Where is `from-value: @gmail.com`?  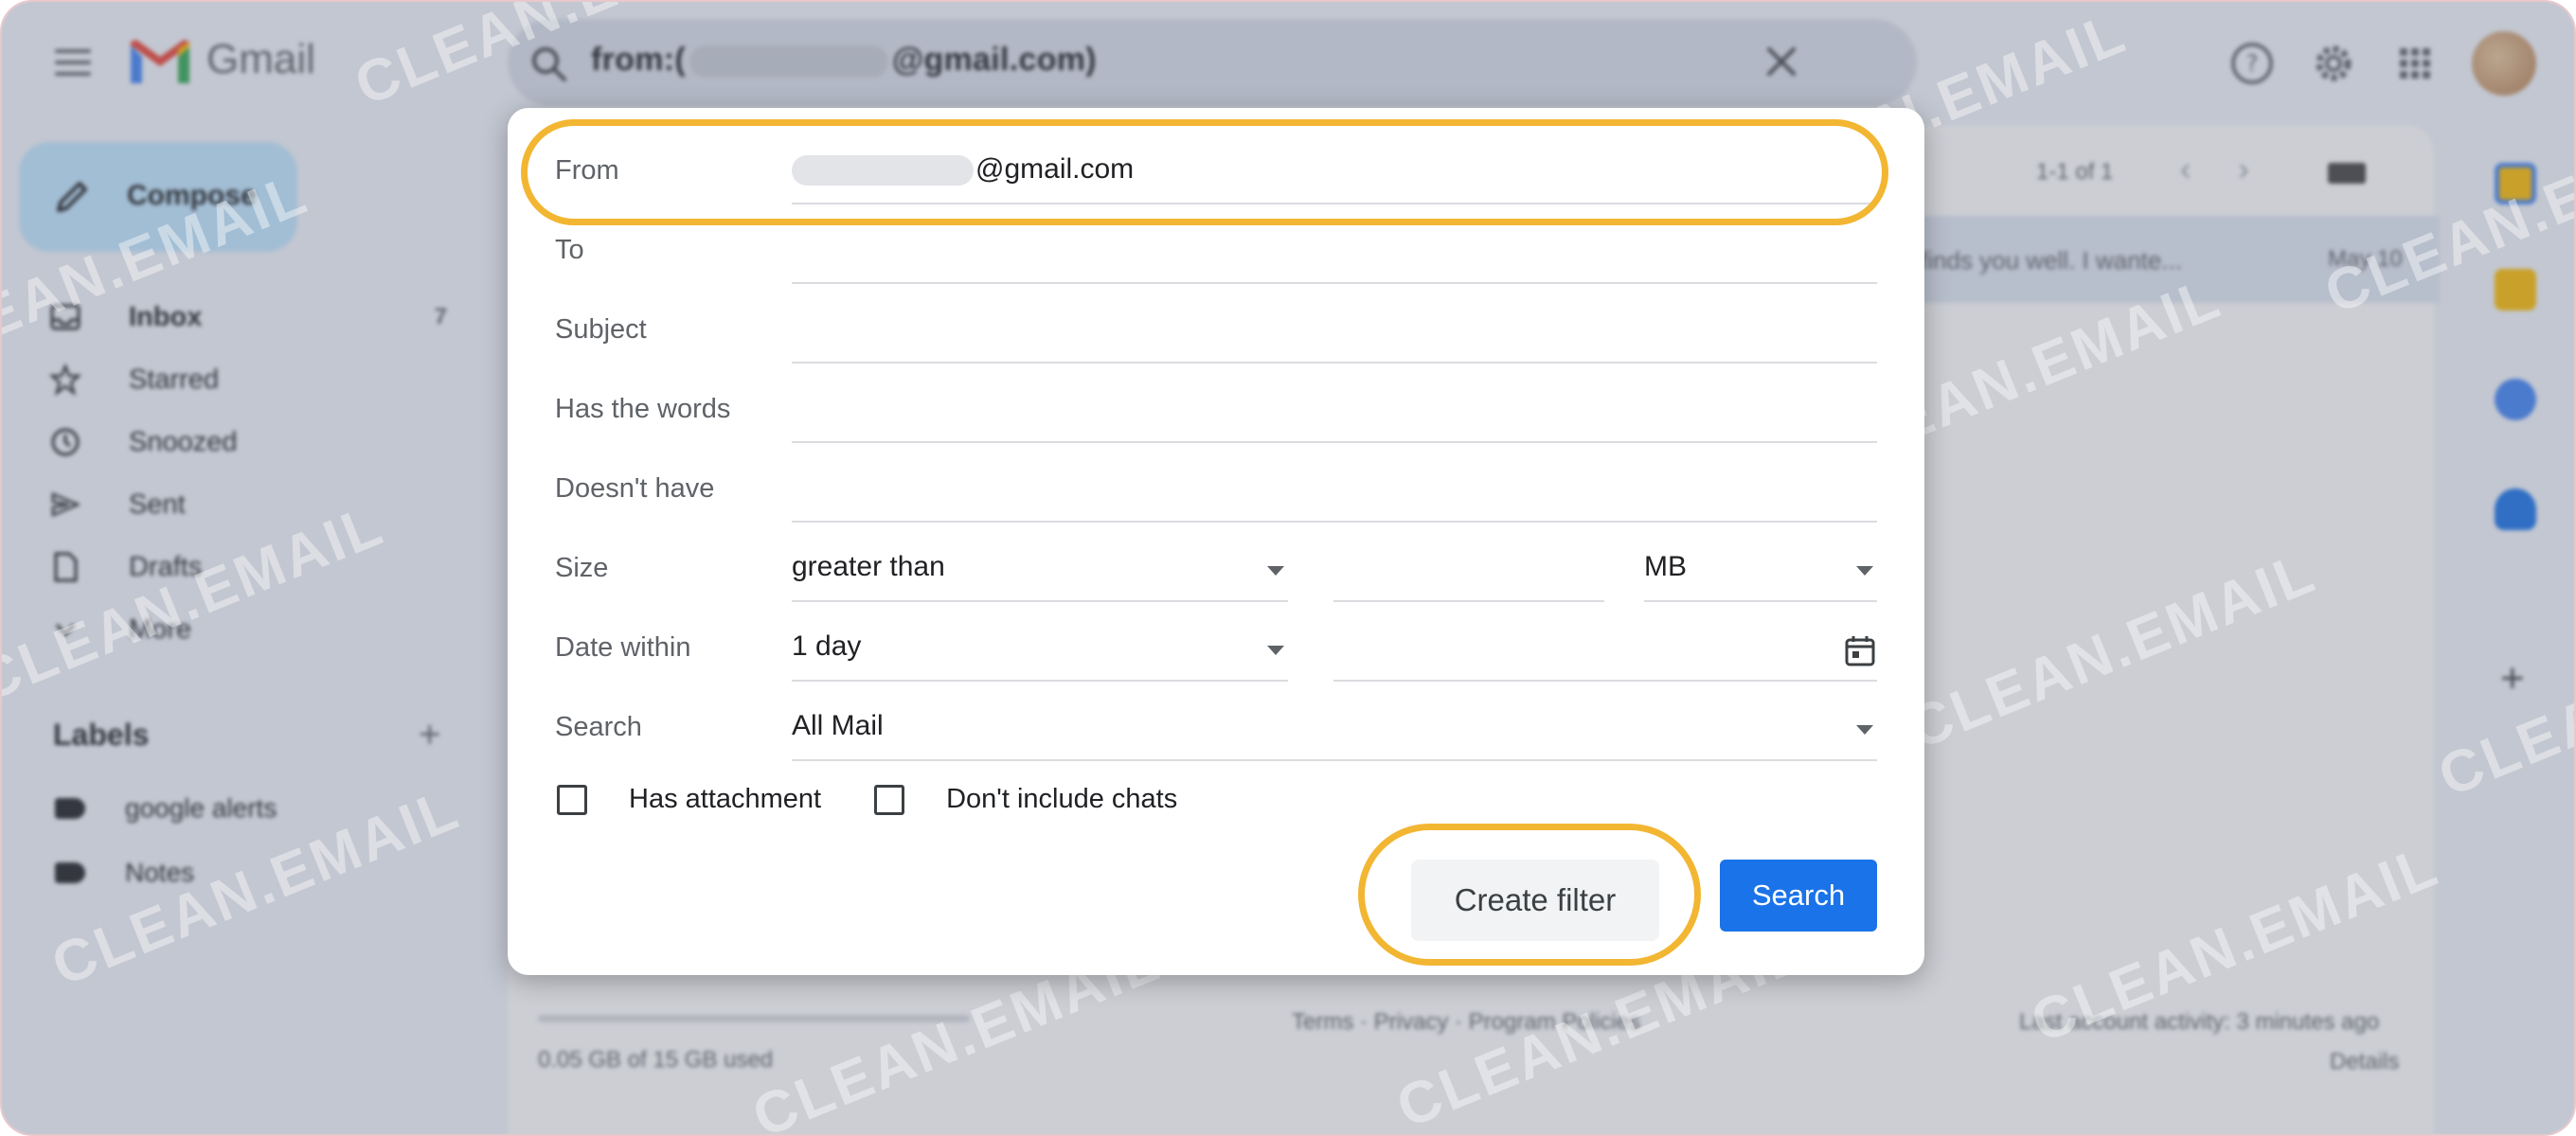
from-value: @gmail.com is located at coordinates (1055, 169).